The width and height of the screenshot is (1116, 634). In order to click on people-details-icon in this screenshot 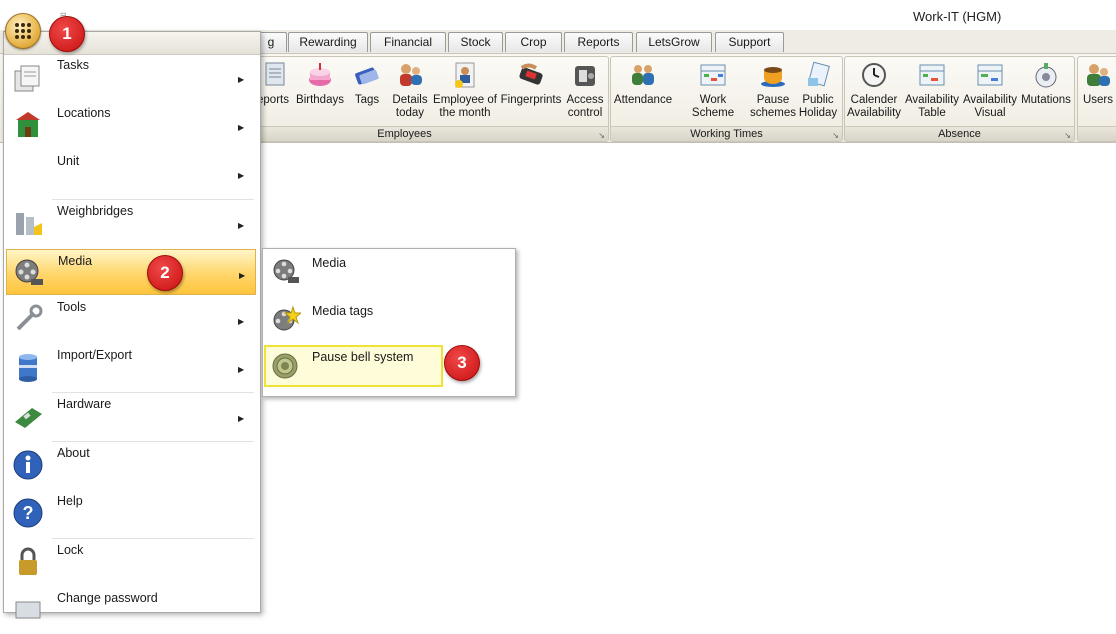, I will do `click(410, 75)`.